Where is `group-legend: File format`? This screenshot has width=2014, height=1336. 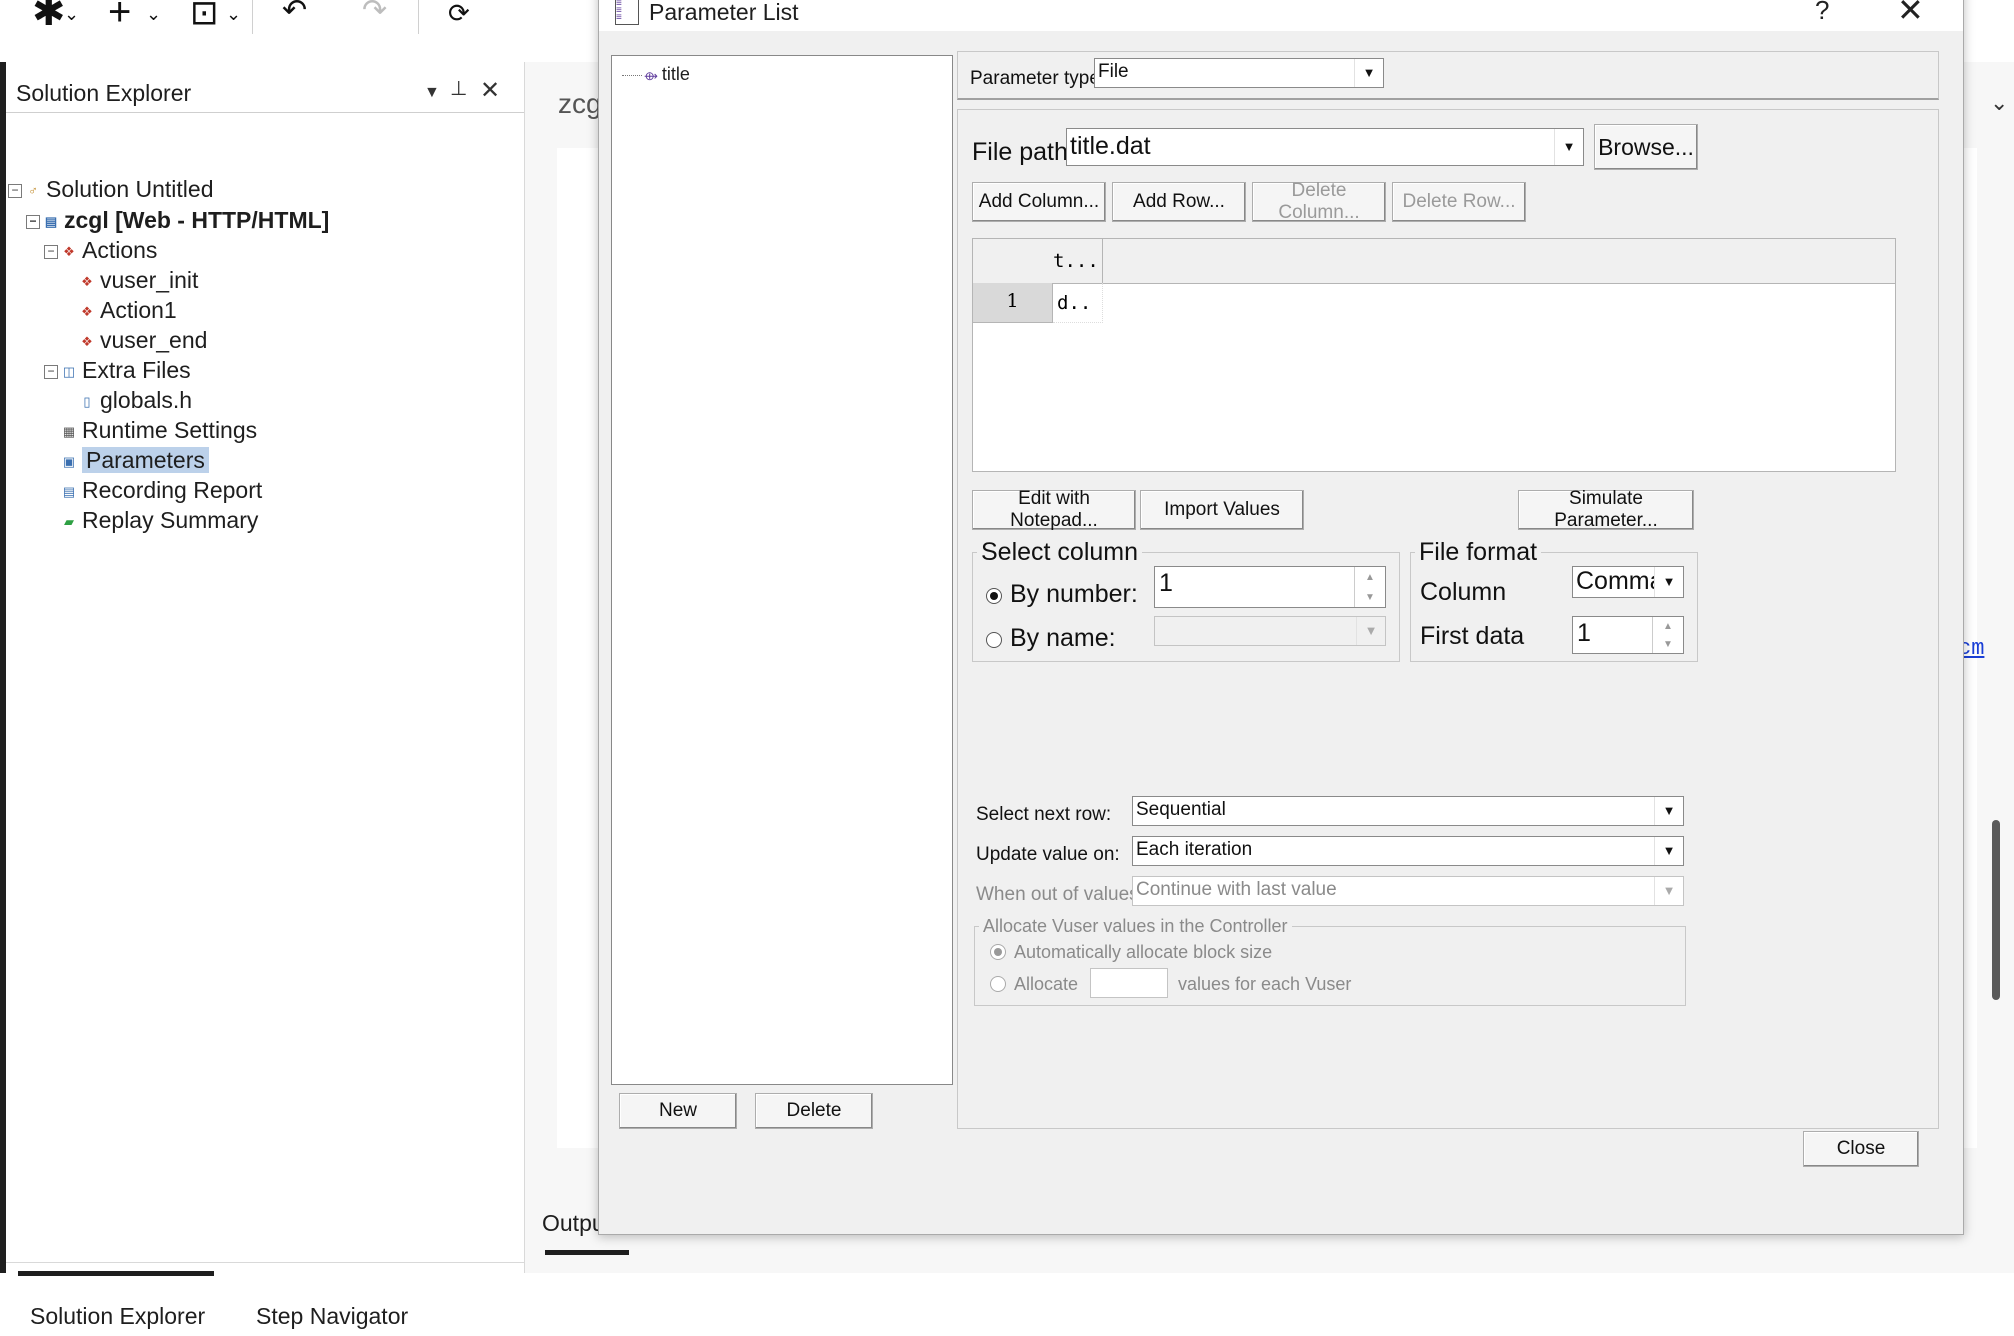 group-legend: File format is located at coordinates (1478, 552).